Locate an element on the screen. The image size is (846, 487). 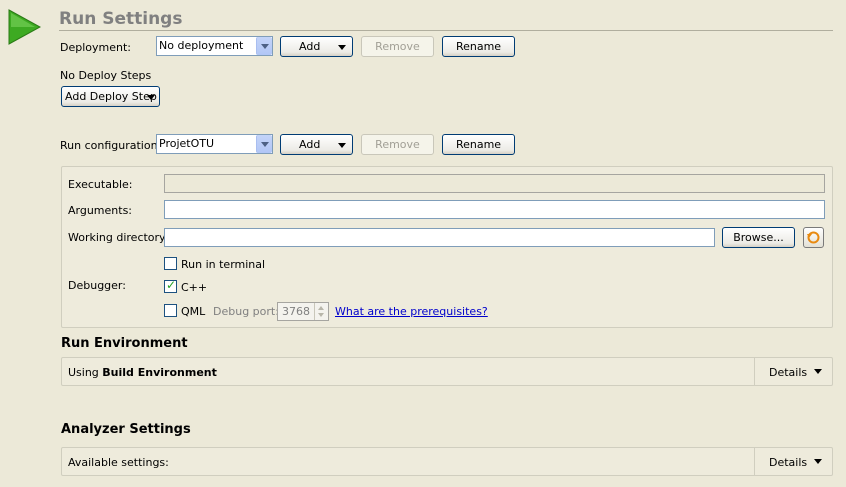
run-environment-details-button: Details is located at coordinates (793, 371).